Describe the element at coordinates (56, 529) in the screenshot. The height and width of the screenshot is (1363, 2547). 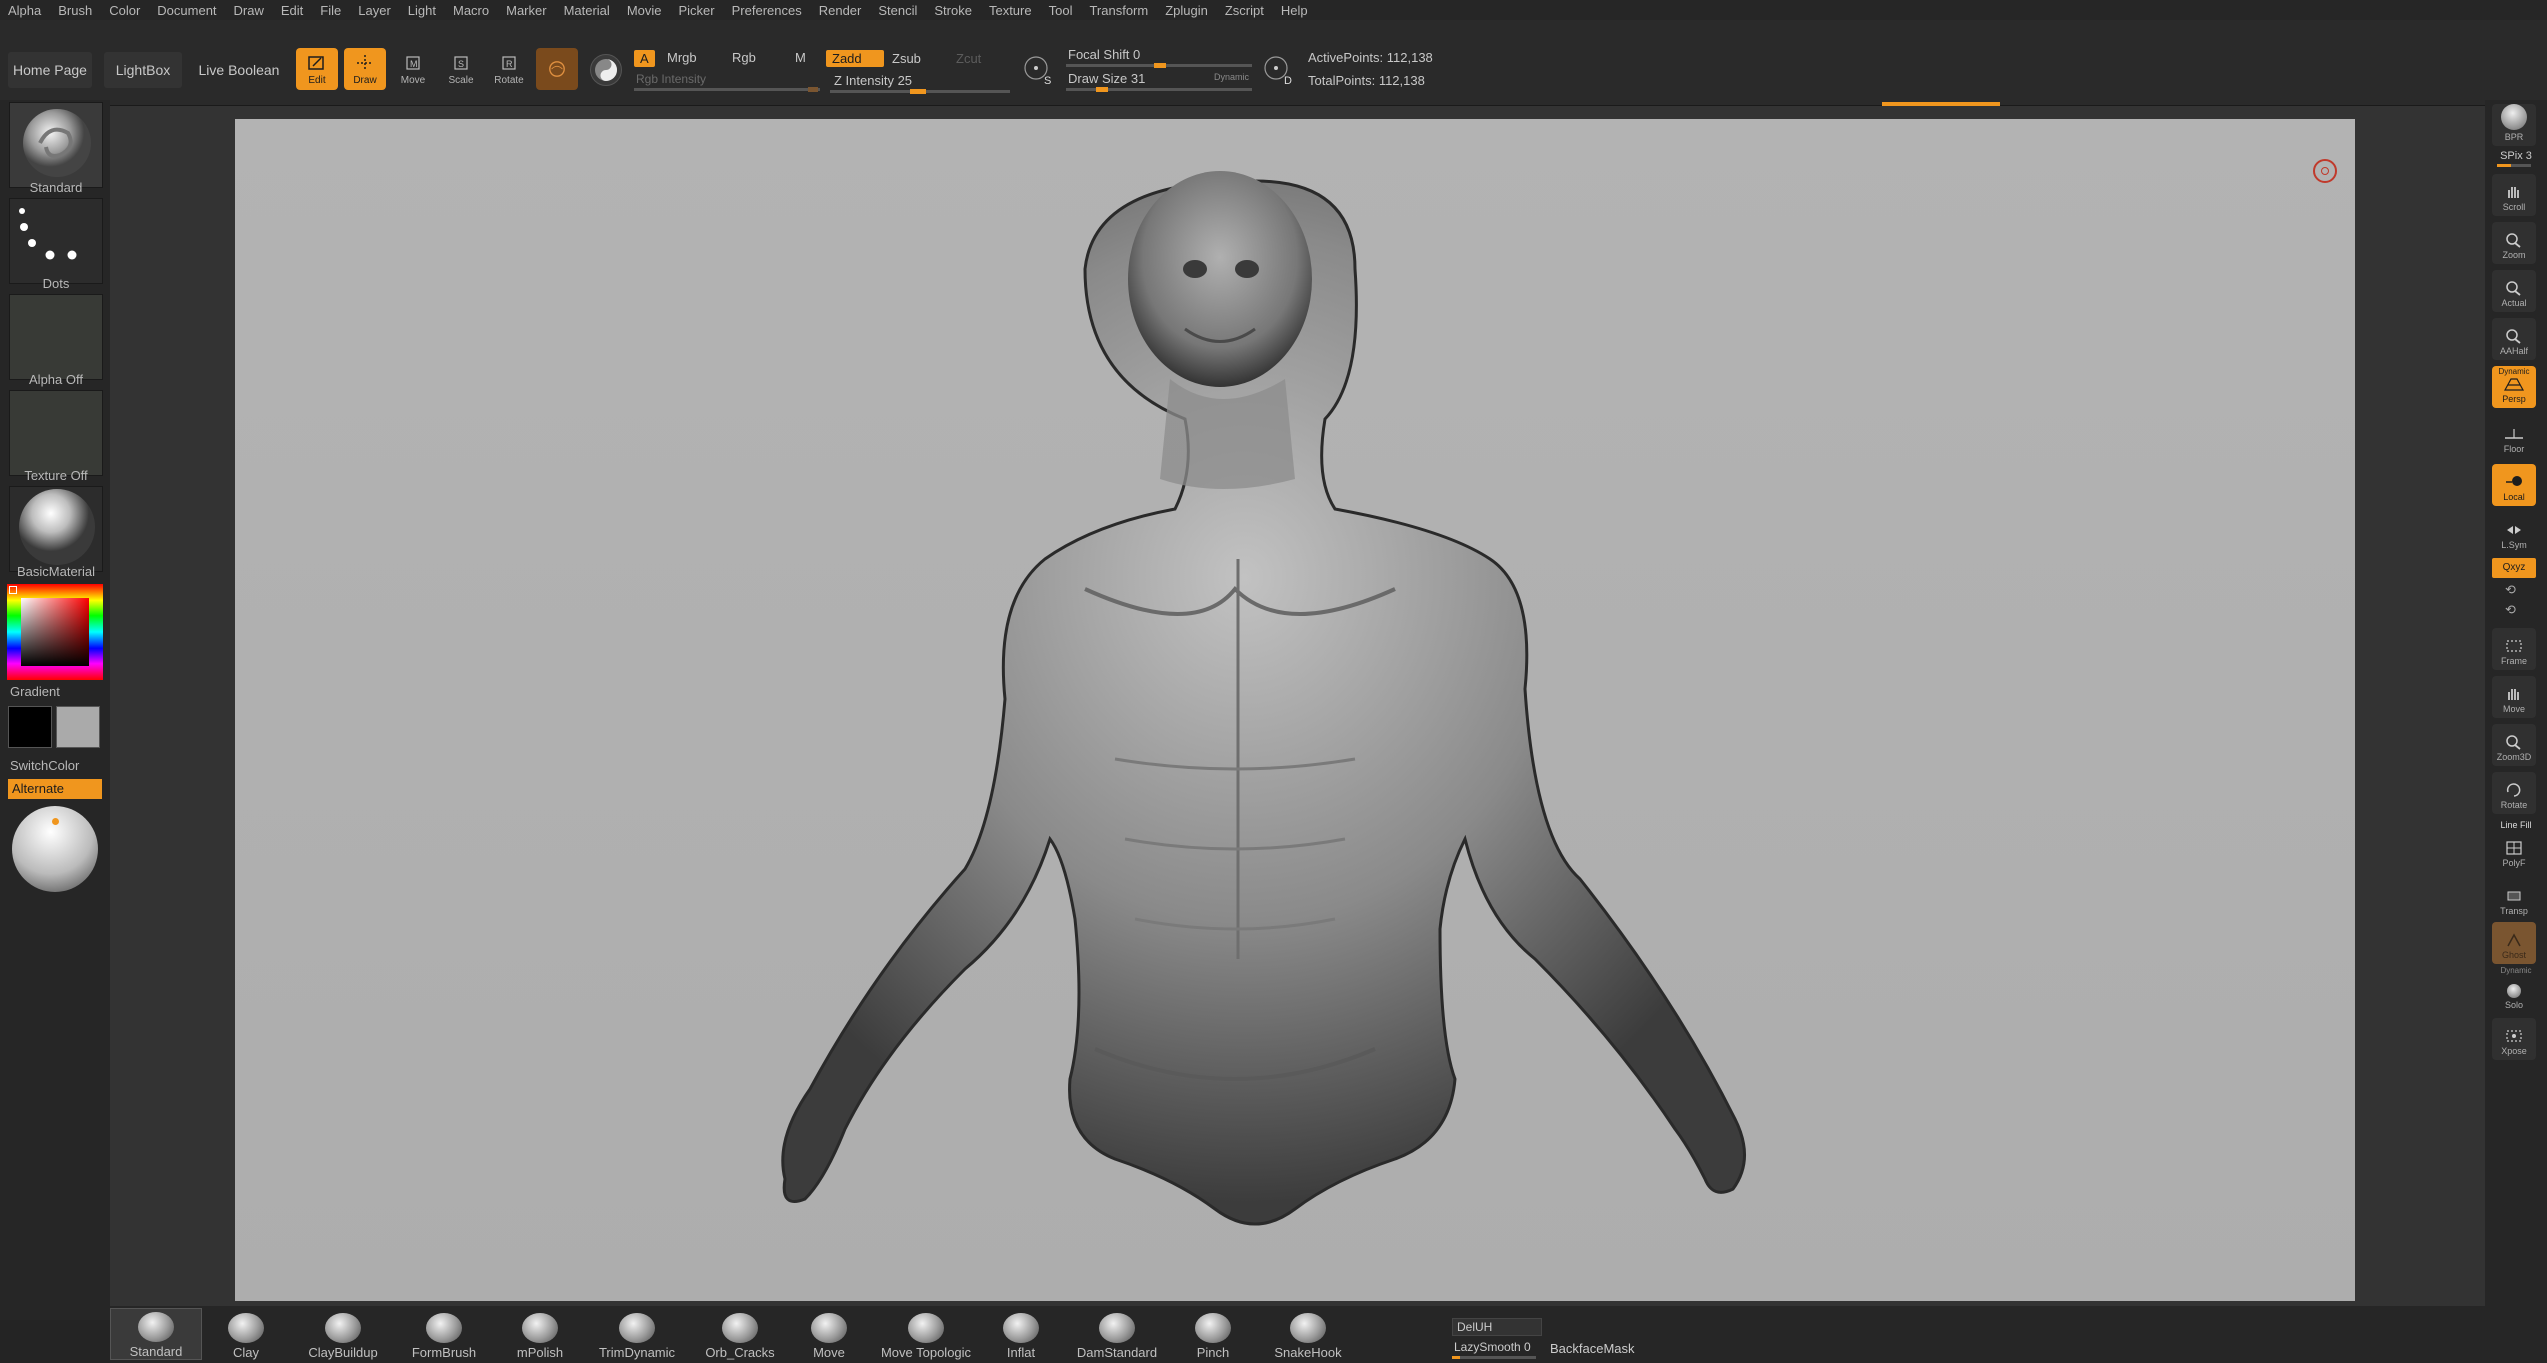
I see `material-thumbnail` at that location.